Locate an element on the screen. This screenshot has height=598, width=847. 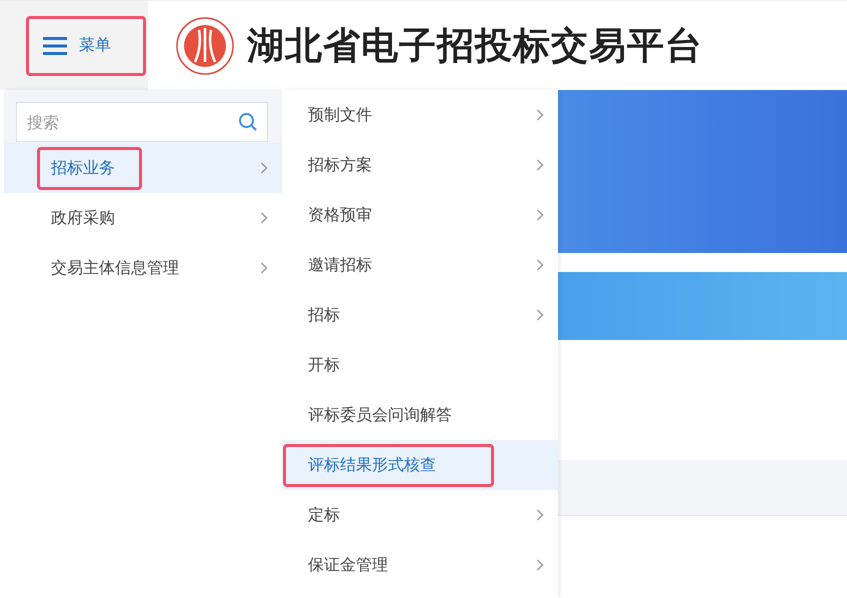
search-field: 搜索 is located at coordinates (142, 122).